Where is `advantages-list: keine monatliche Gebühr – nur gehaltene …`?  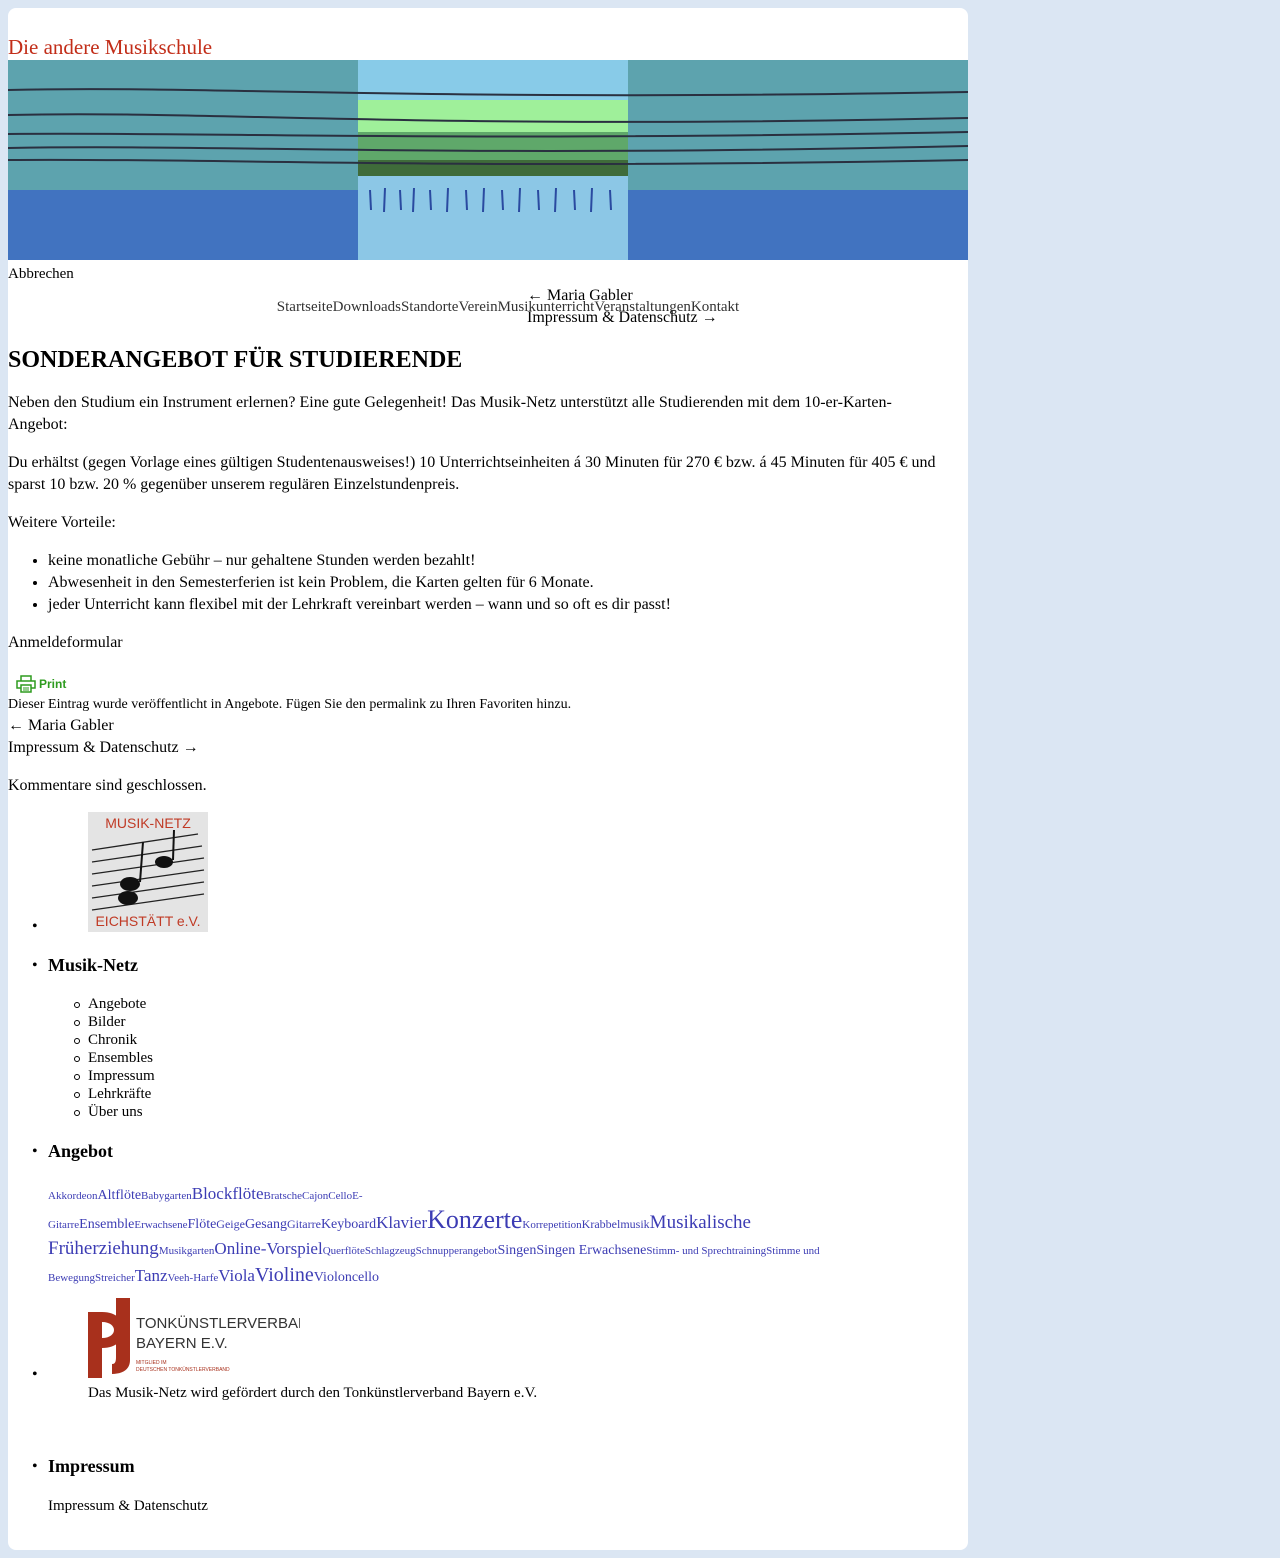
advantages-list: keine monatliche Gebühr – nur gehaltene … is located at coordinates (478, 583).